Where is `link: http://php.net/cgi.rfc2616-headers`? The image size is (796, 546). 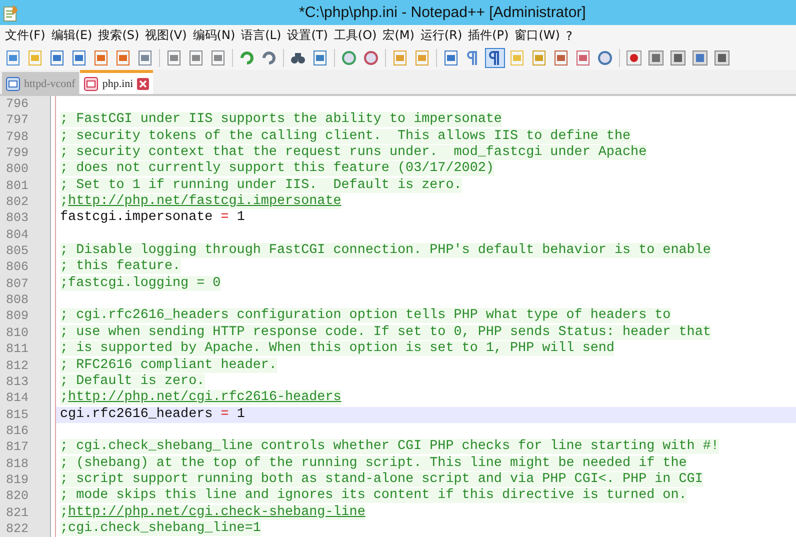 link: http://php.net/cgi.rfc2616-headers is located at coordinates (205, 398).